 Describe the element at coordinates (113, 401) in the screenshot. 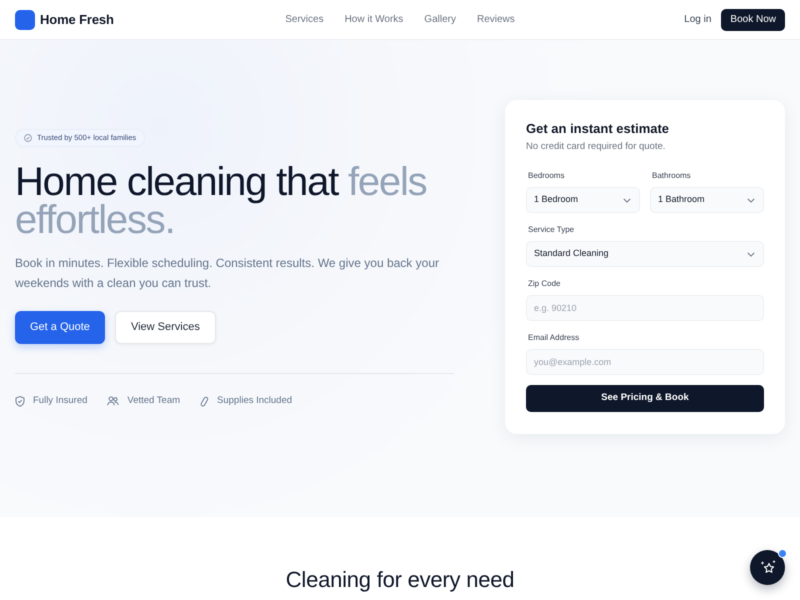

I see `people-icon` at that location.